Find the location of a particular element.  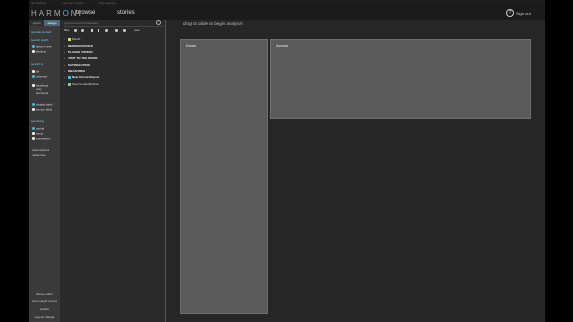

down-drop-zone: Down is located at coordinates (224, 176).